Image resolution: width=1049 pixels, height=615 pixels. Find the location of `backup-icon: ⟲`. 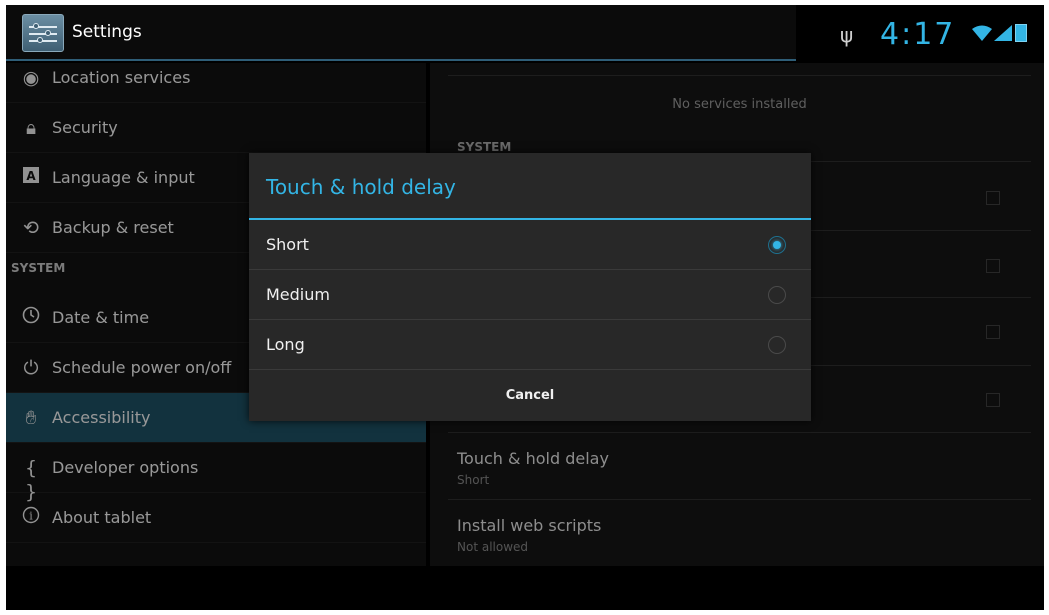

backup-icon: ⟲ is located at coordinates (31, 228).